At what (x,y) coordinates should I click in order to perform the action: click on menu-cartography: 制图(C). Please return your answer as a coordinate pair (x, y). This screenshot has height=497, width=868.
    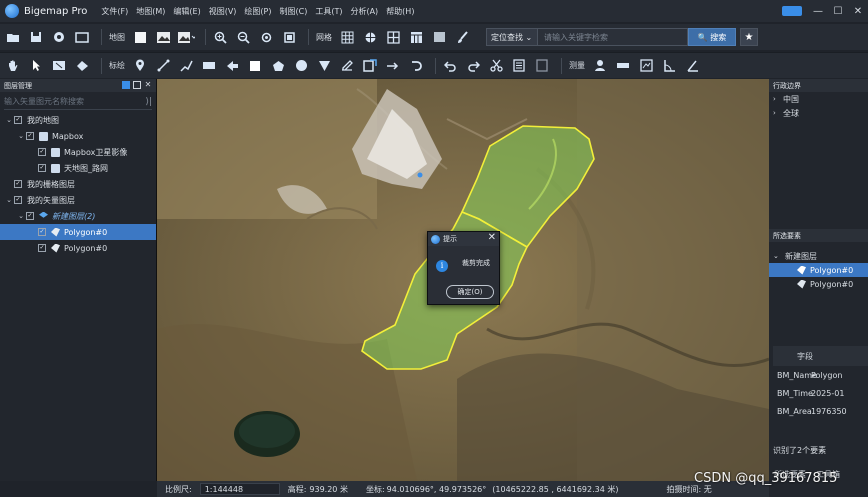
    Looking at the image, I should click on (294, 11).